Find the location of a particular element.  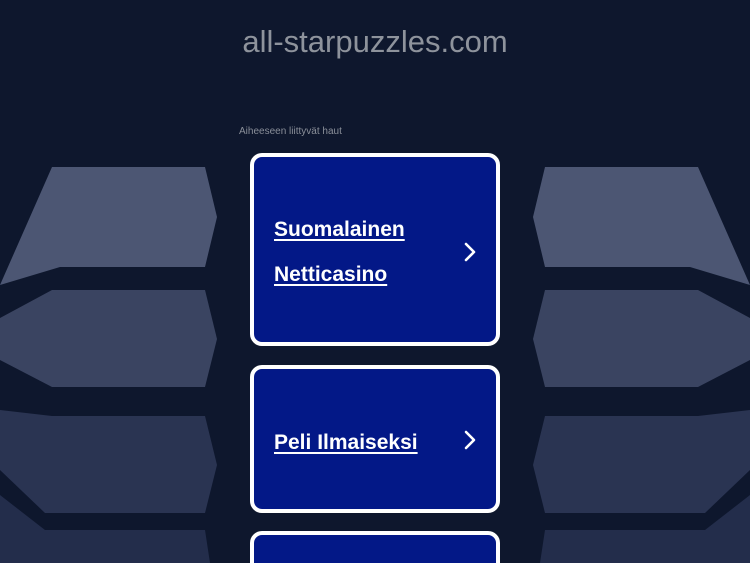

related-link-line: Suomalainen is located at coordinates (339, 229).